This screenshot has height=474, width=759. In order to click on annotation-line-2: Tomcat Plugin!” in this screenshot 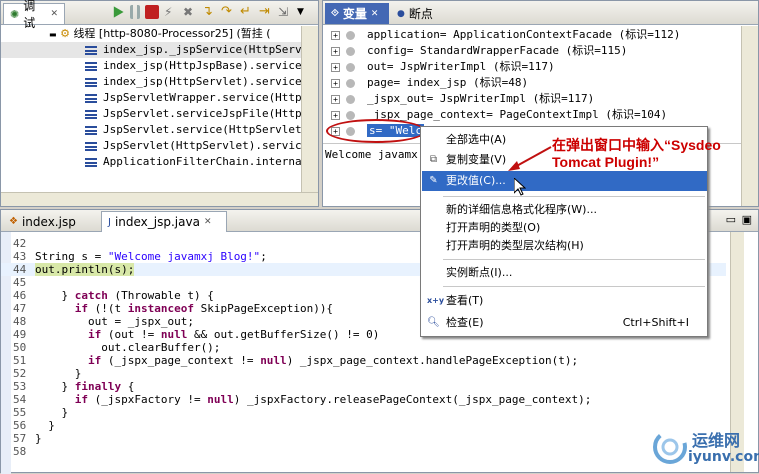, I will do `click(606, 162)`.